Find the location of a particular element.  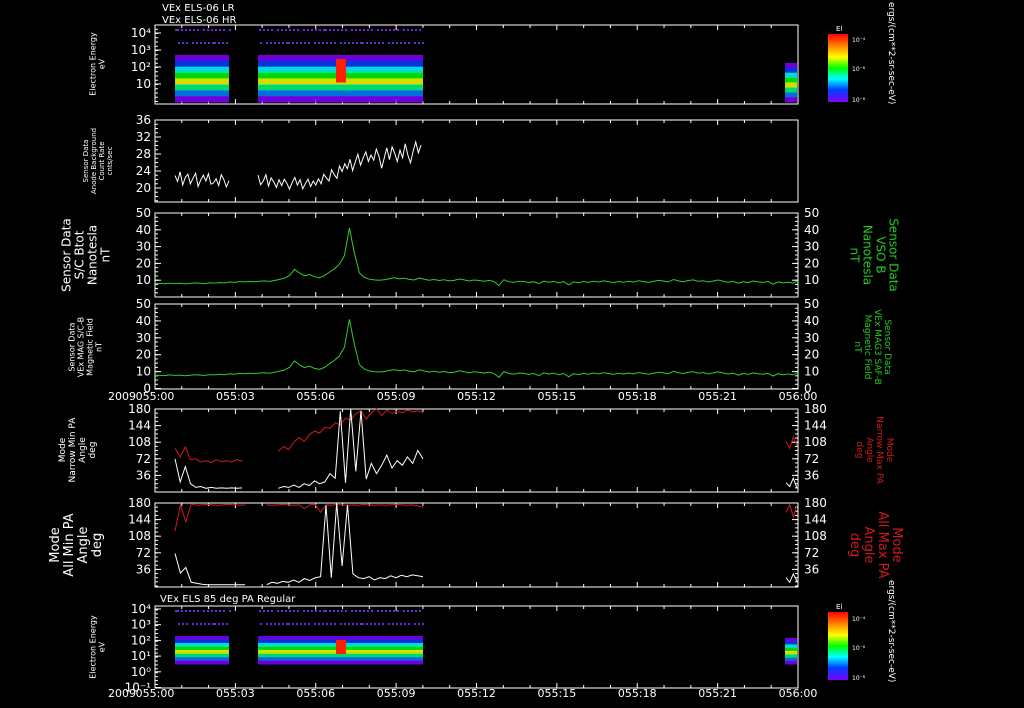

panel-1-frame is located at coordinates (476, 64).